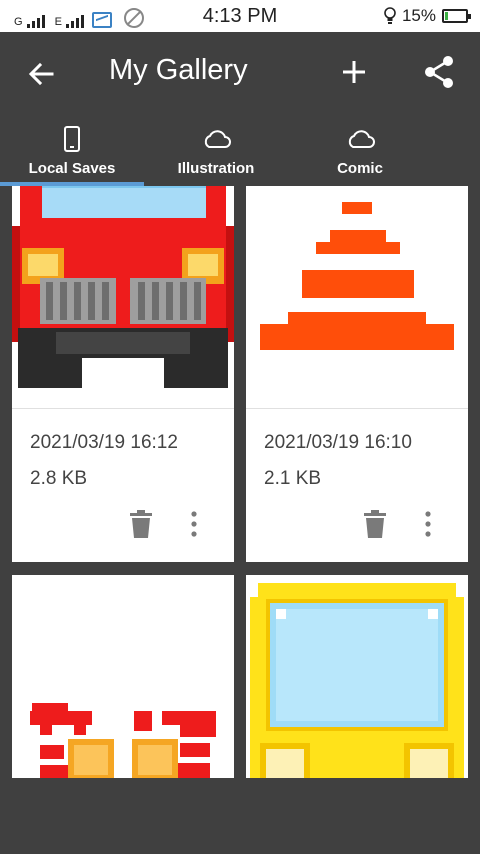  What do you see at coordinates (240, 816) in the screenshot?
I see `bottom-area` at bounding box center [240, 816].